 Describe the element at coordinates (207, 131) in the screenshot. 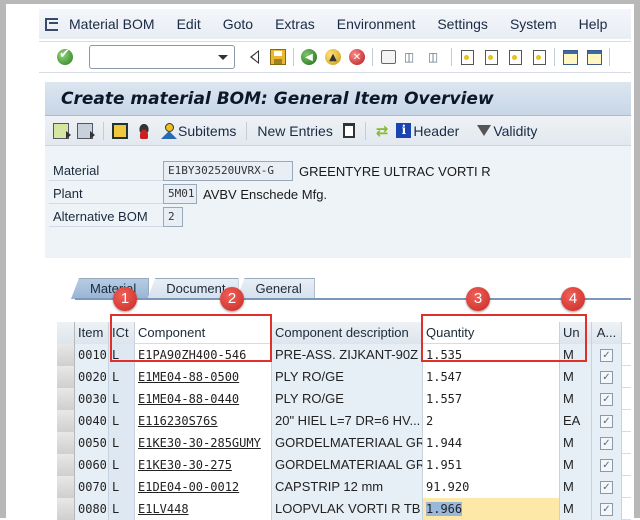

I see `subitems-button: Subitems` at that location.